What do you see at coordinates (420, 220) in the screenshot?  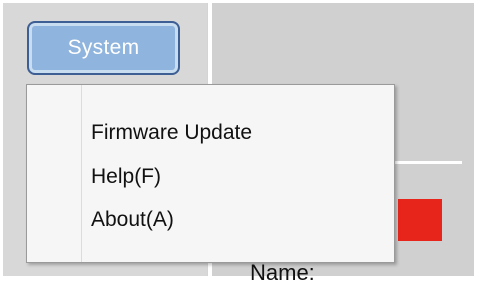 I see `red-status-indicator` at bounding box center [420, 220].